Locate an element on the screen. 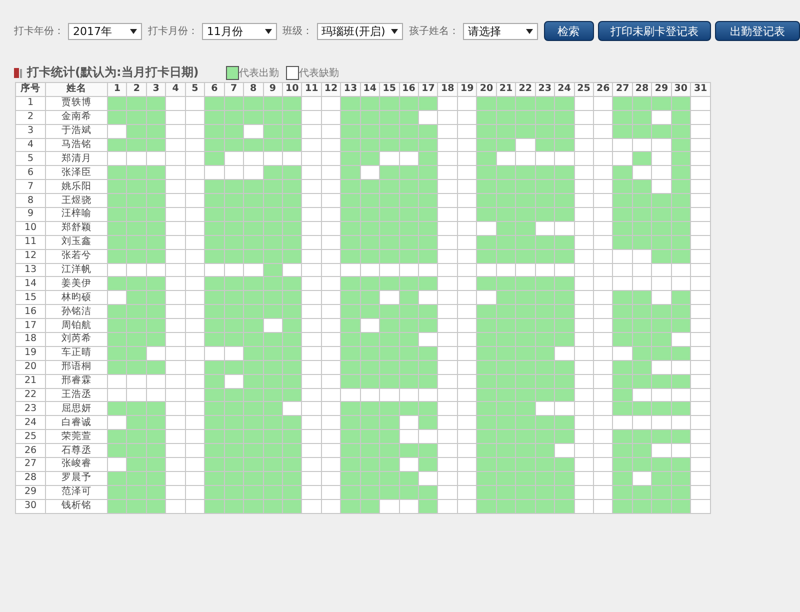 This screenshot has width=800, height=612. table-cell: 张若兮 is located at coordinates (77, 256).